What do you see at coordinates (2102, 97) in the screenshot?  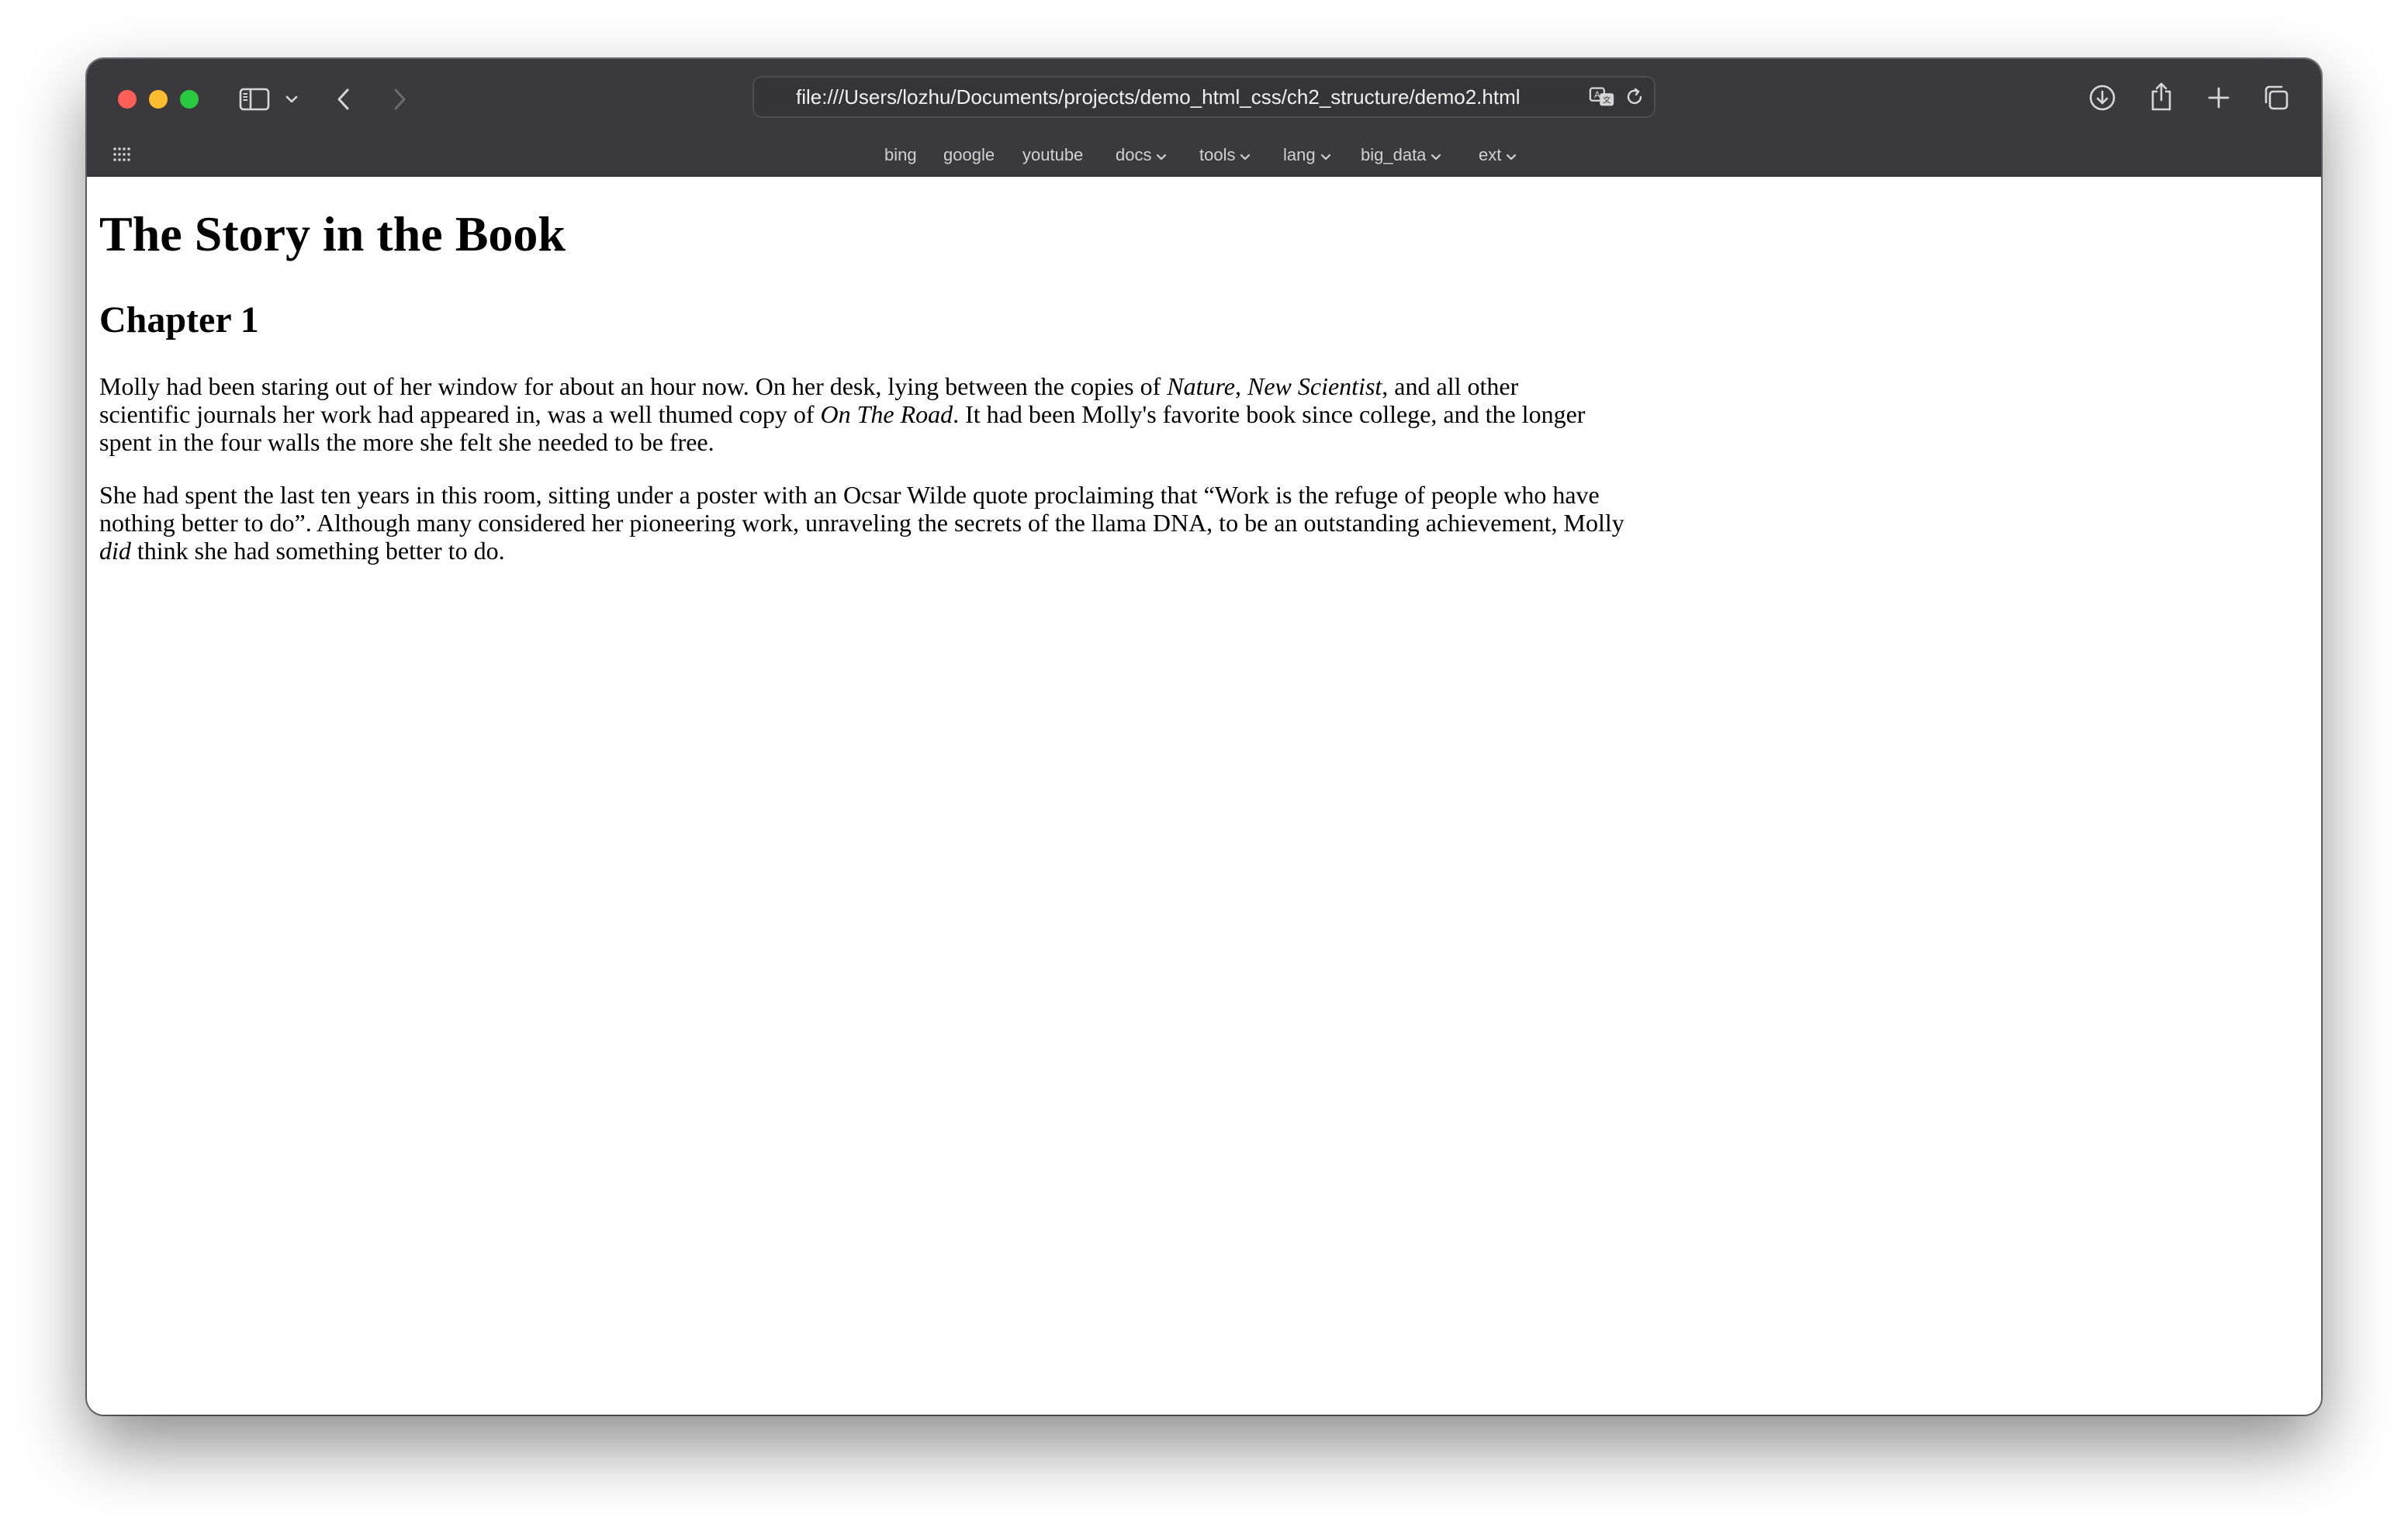 I see `download-icon` at bounding box center [2102, 97].